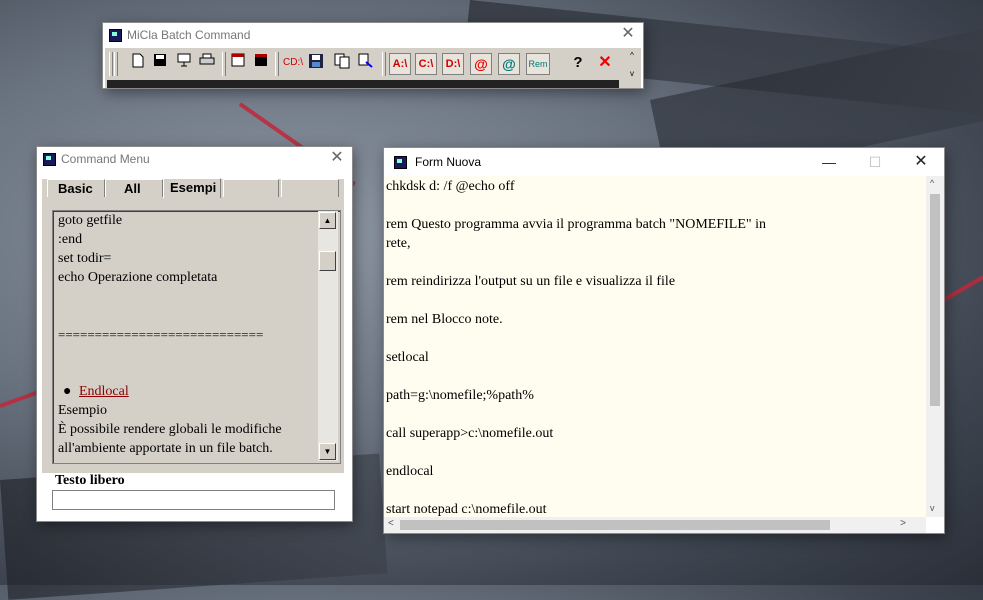 This screenshot has height=600, width=983. Describe the element at coordinates (470, 433) in the screenshot. I see `editor-line: call superapp>c:\nomefile.out` at that location.